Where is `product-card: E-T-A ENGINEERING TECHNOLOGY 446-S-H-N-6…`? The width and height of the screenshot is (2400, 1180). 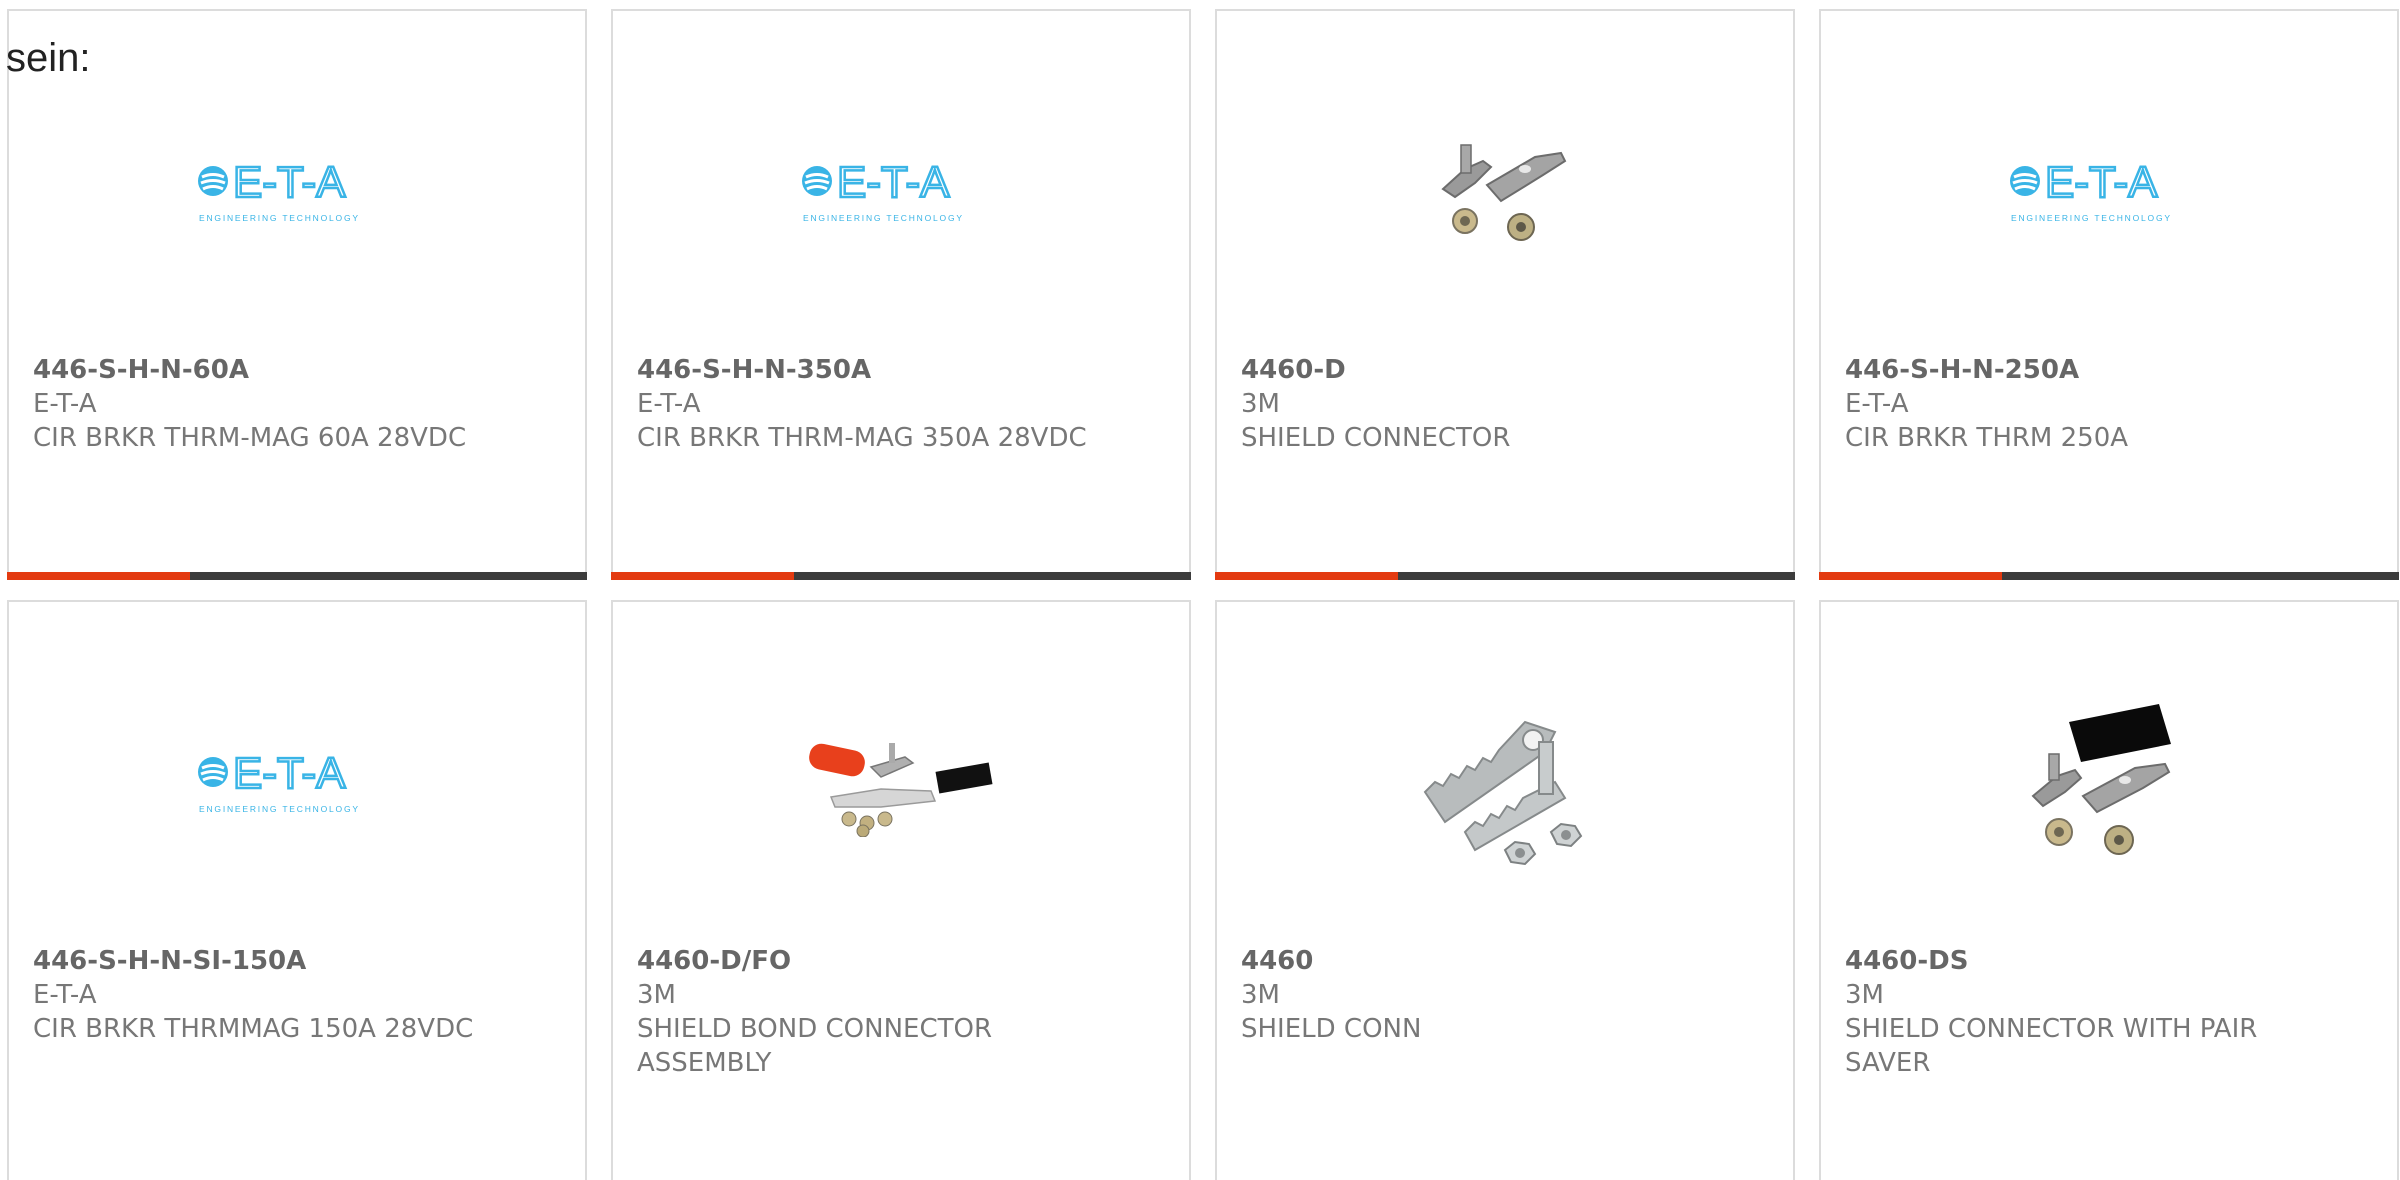 product-card: E-T-A ENGINEERING TECHNOLOGY 446-S-H-N-6… is located at coordinates (297, 294).